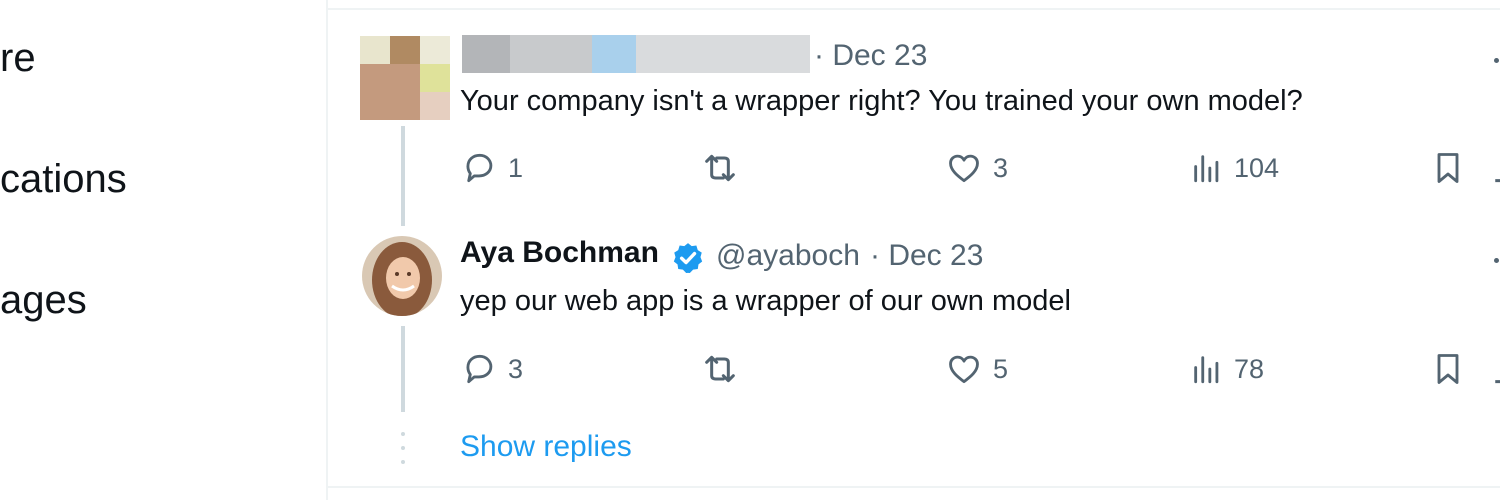  Describe the element at coordinates (546, 447) in the screenshot. I see `show-replies-link: Show replies` at that location.